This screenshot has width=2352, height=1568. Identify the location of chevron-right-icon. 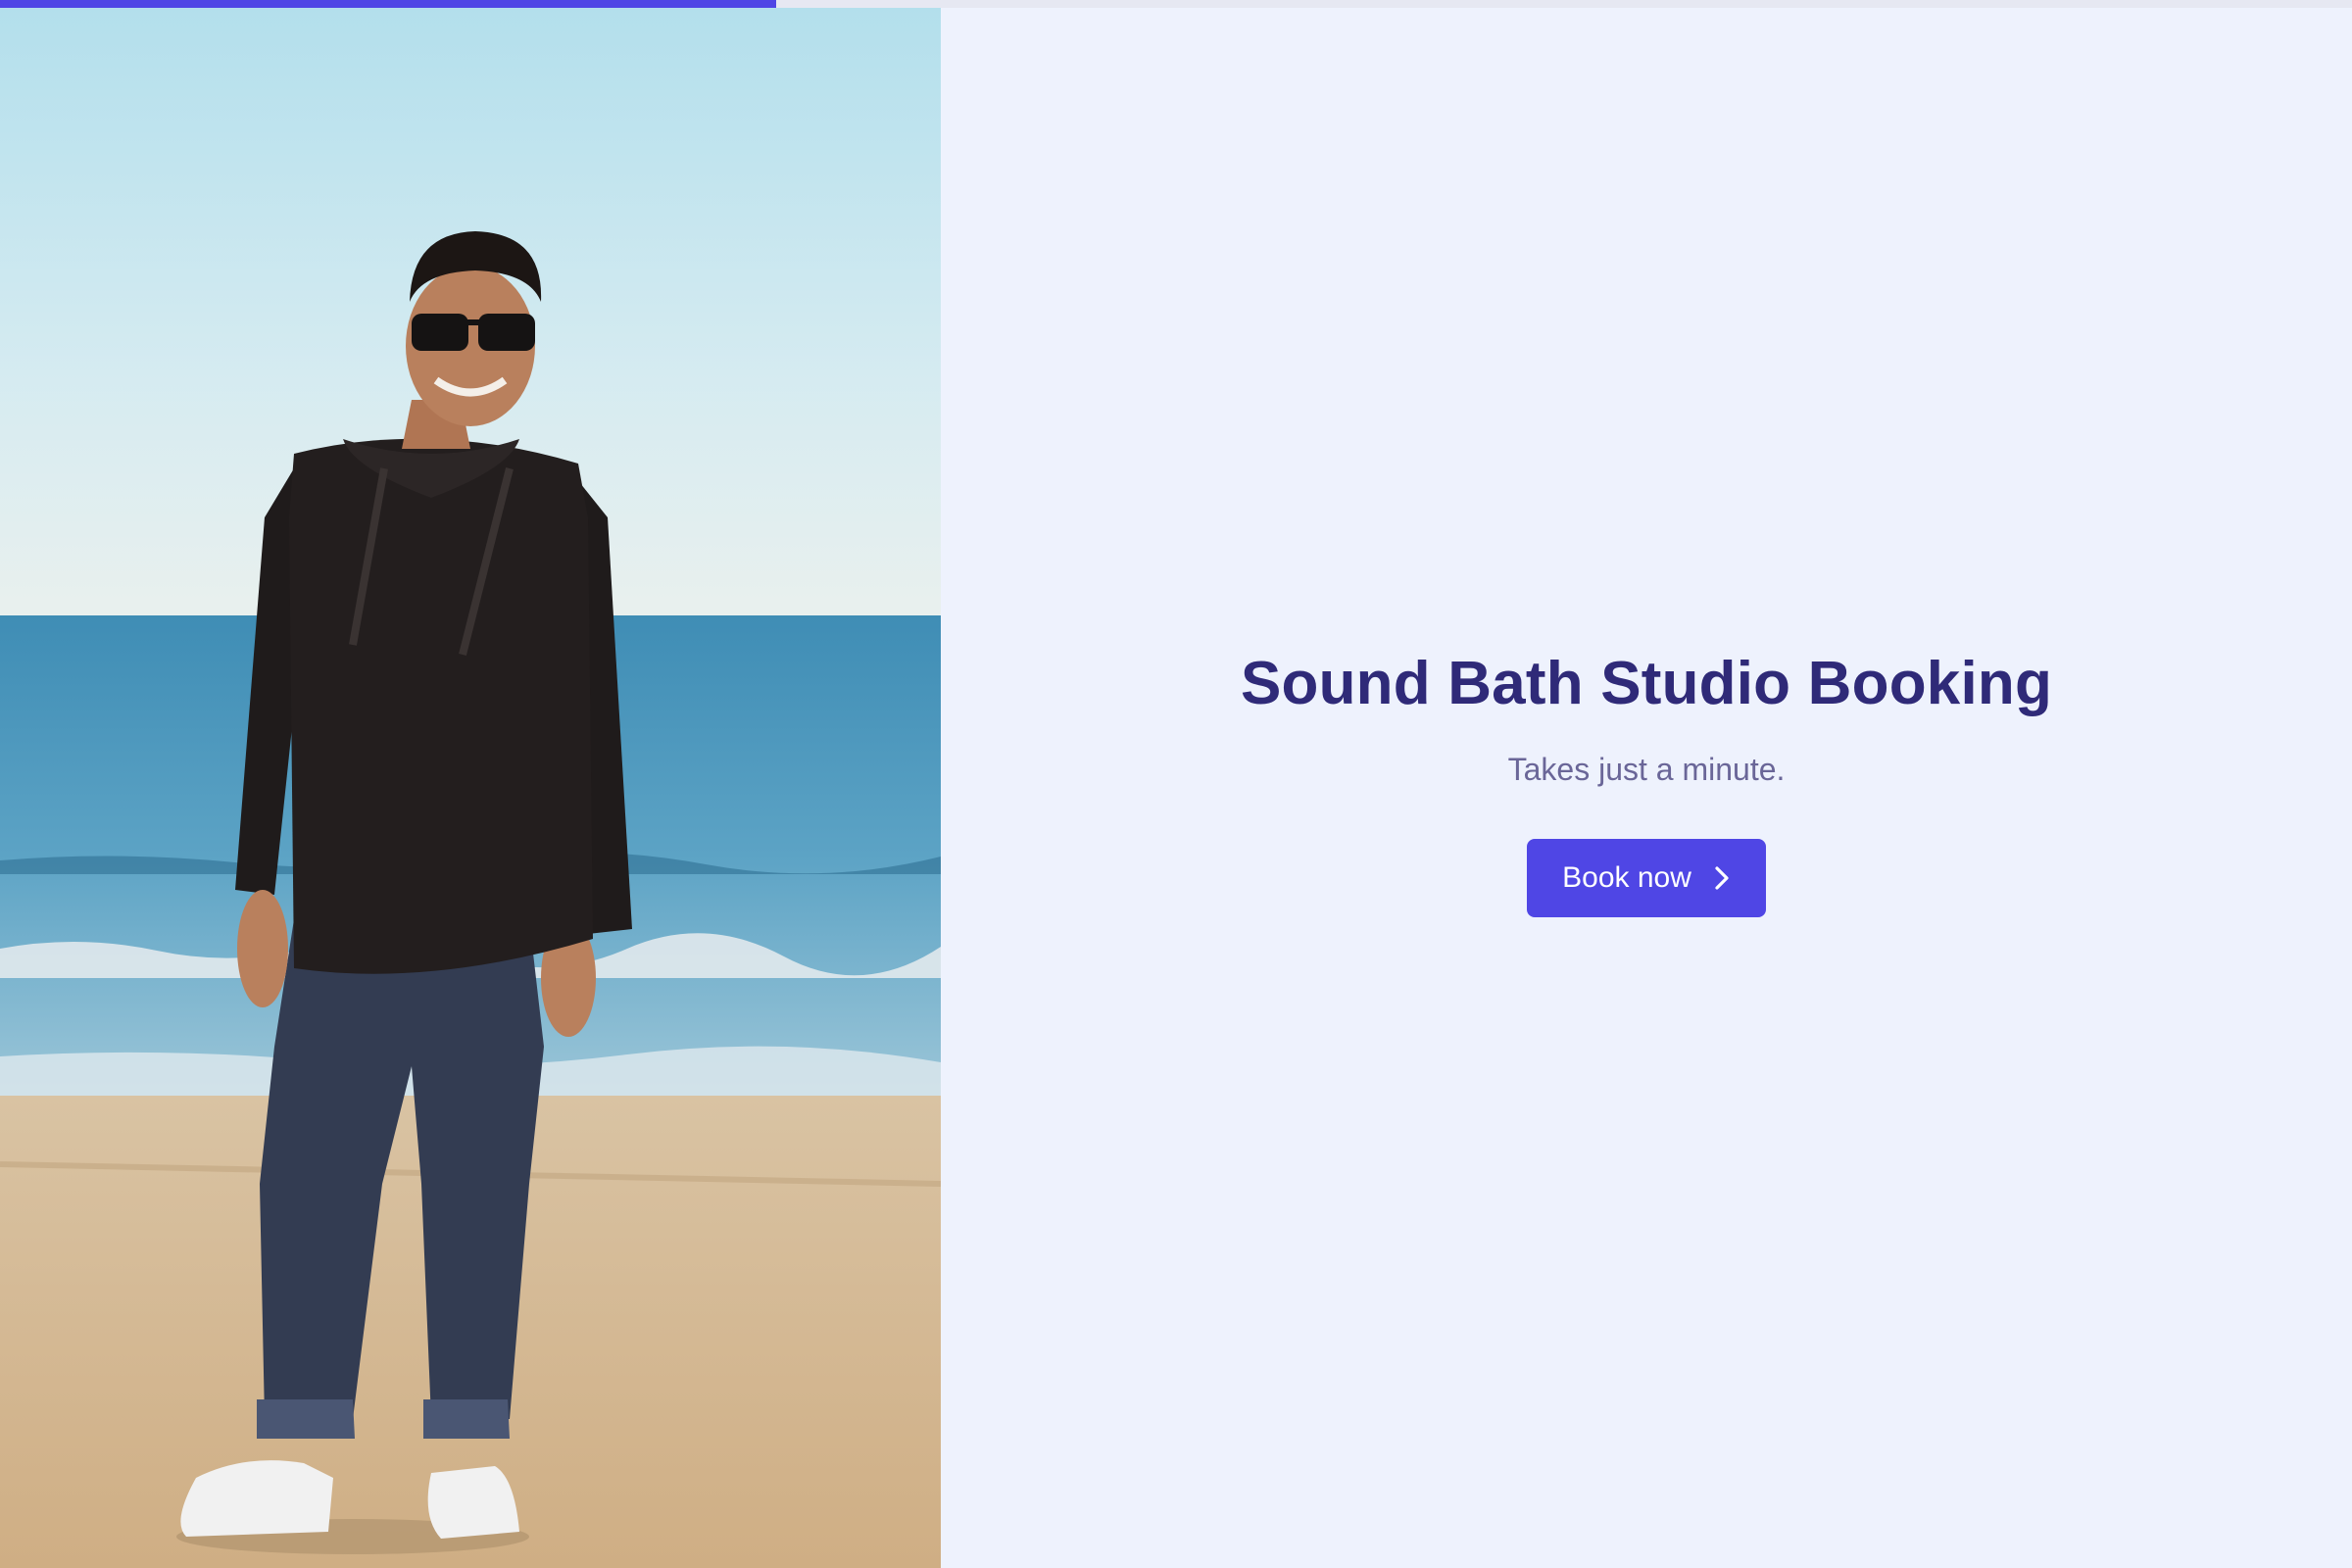
(1722, 878).